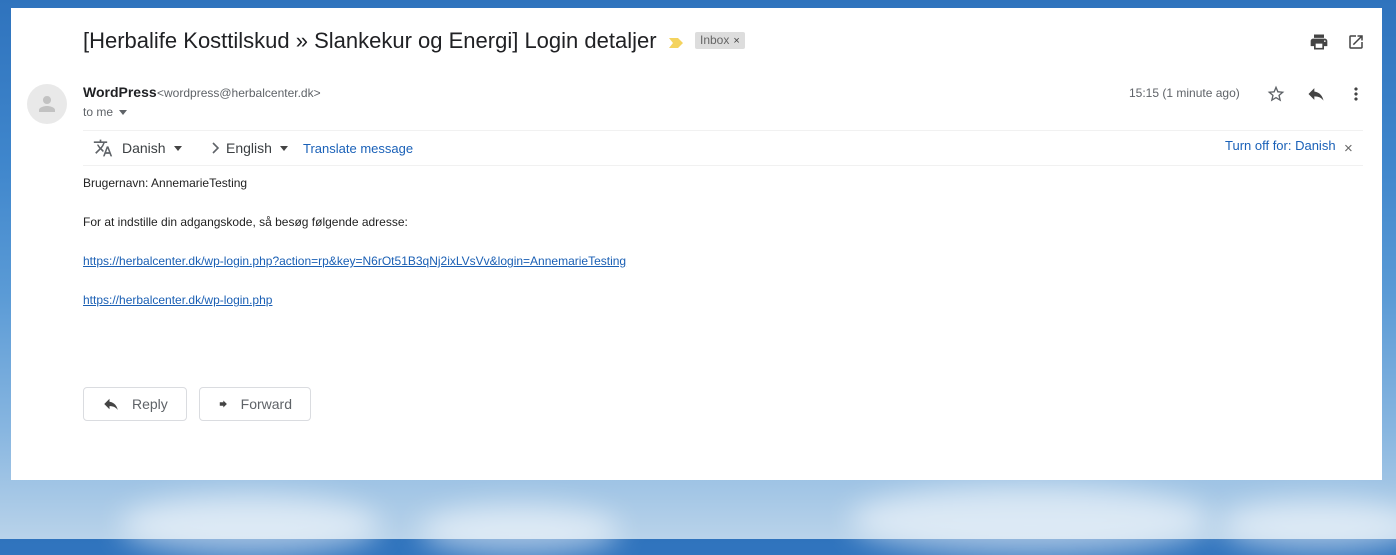  I want to click on forward-button: Forward, so click(255, 404).